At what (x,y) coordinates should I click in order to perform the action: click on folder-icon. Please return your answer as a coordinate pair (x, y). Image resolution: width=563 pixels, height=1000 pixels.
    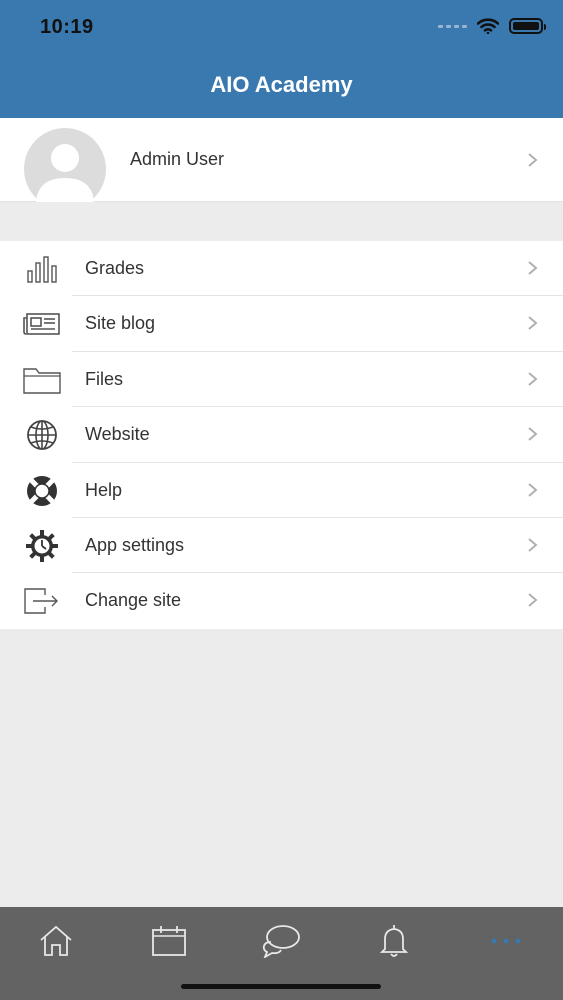
    Looking at the image, I should click on (42, 380).